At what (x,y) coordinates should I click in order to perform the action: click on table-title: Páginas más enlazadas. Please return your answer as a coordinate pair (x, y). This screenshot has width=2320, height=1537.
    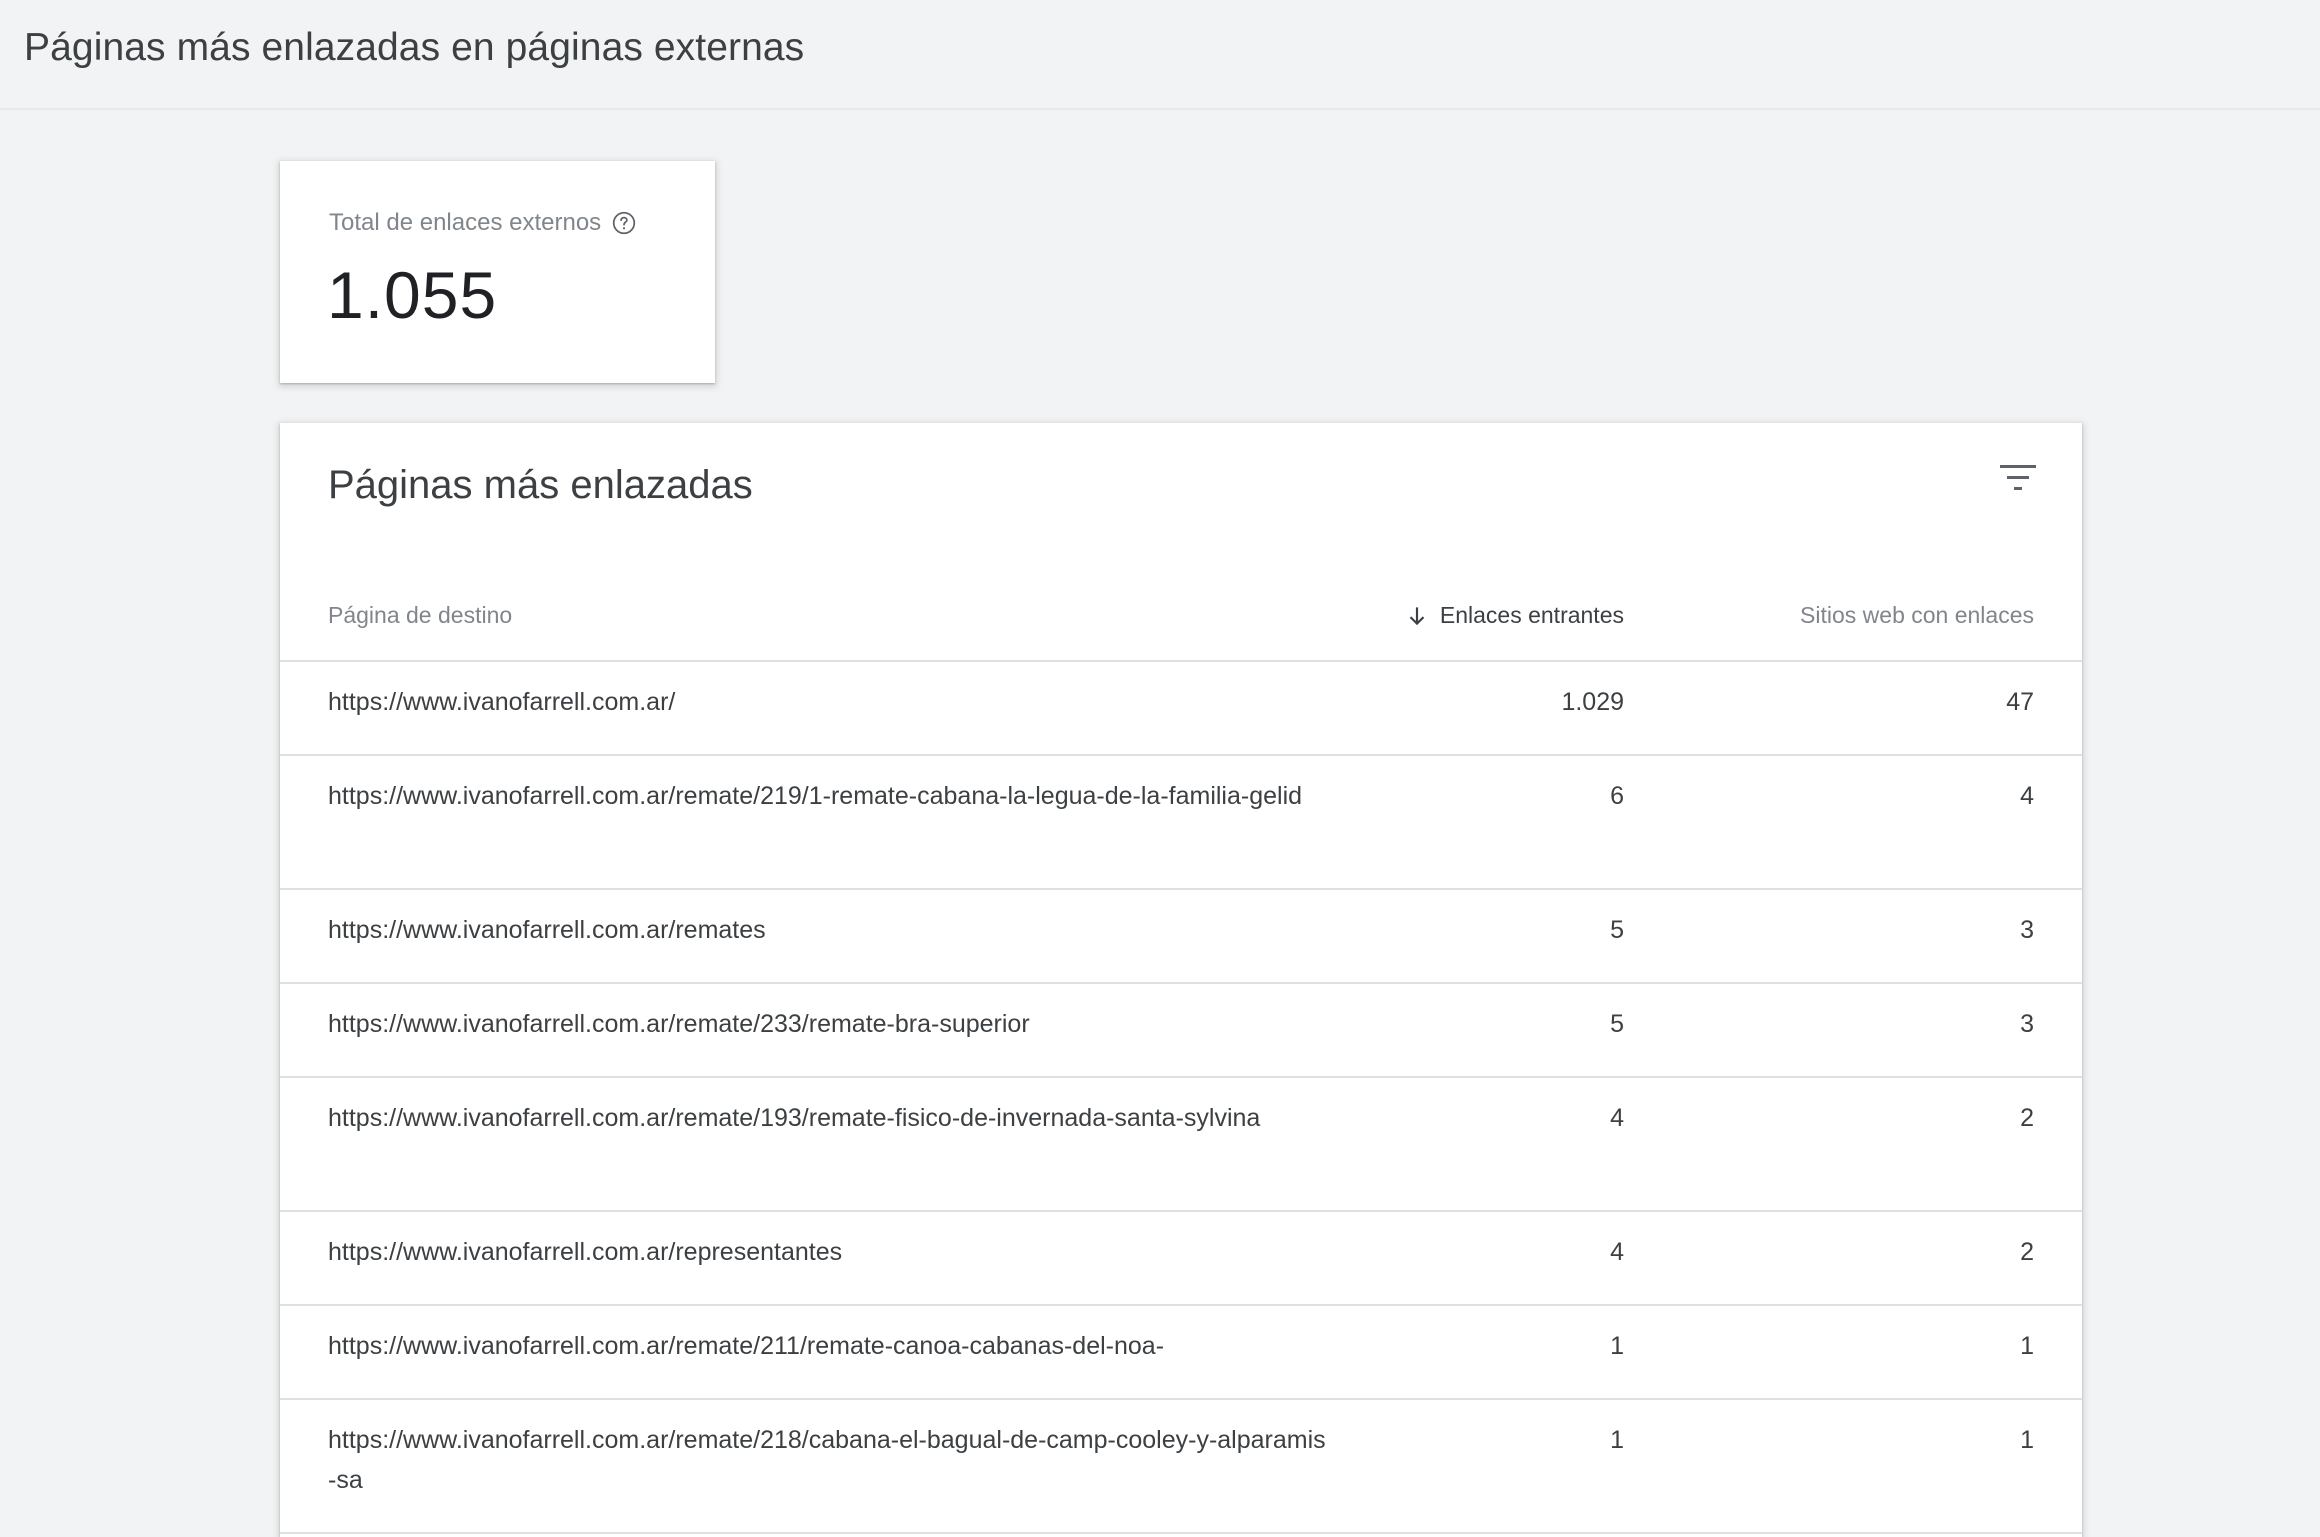
    Looking at the image, I should click on (540, 485).